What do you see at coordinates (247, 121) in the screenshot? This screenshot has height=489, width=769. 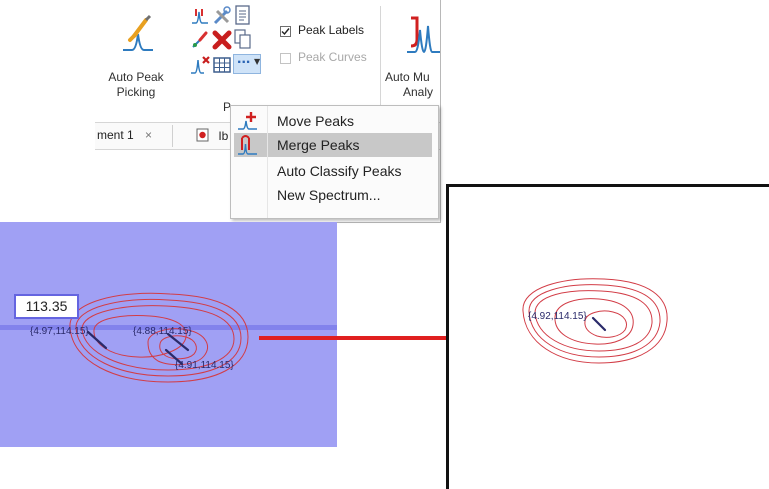 I see `move-peaks-icon` at bounding box center [247, 121].